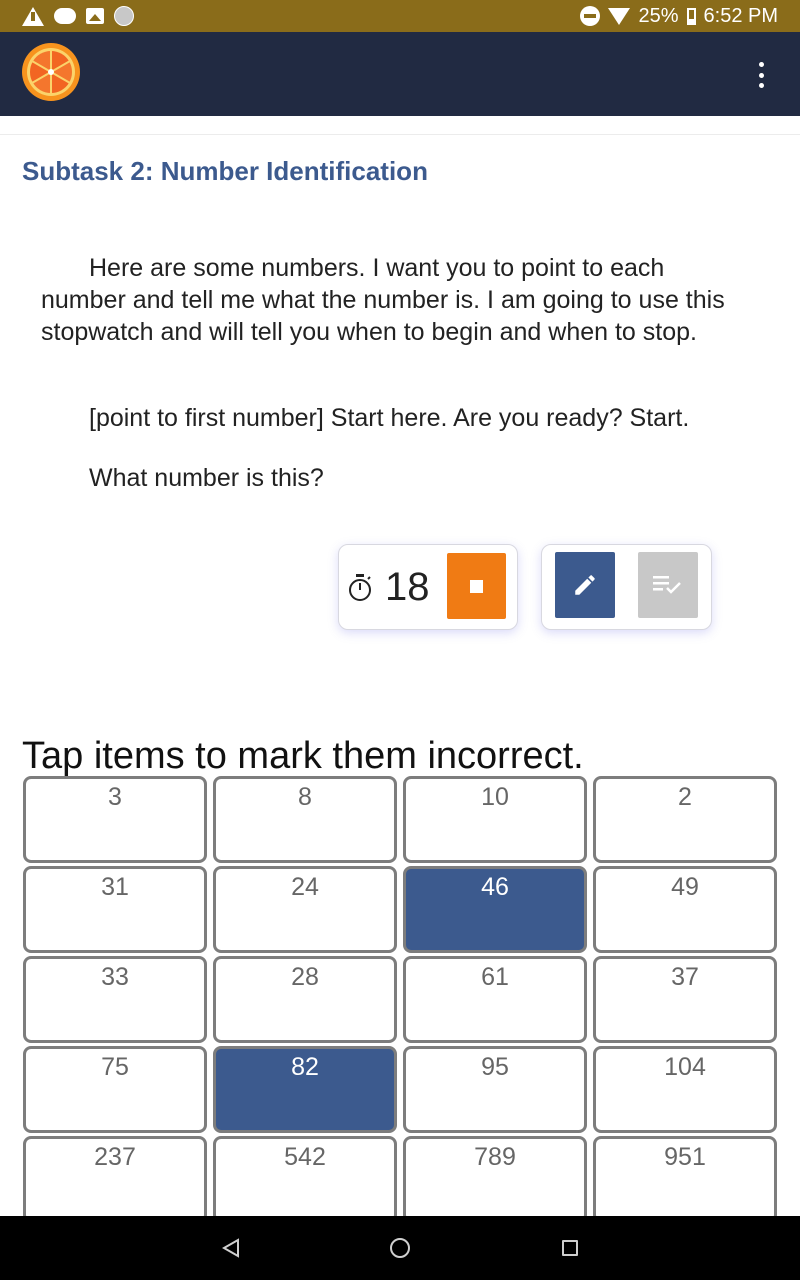 The image size is (800, 1280). Describe the element at coordinates (115, 1067) in the screenshot. I see `number-cell-label: 75` at that location.